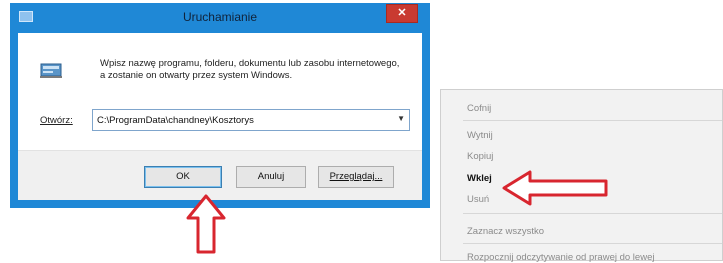 This screenshot has width=723, height=263. Describe the element at coordinates (479, 108) in the screenshot. I see `menu-item-undo: Cofnij` at that location.